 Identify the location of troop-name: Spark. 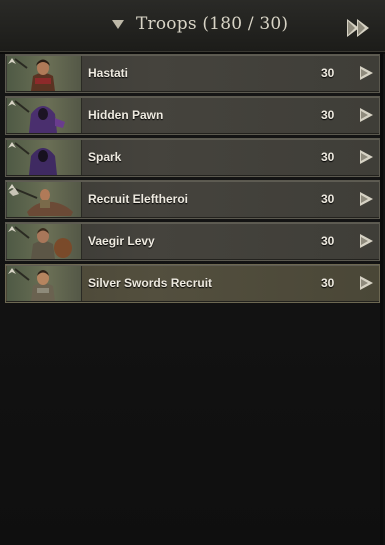
(105, 157).